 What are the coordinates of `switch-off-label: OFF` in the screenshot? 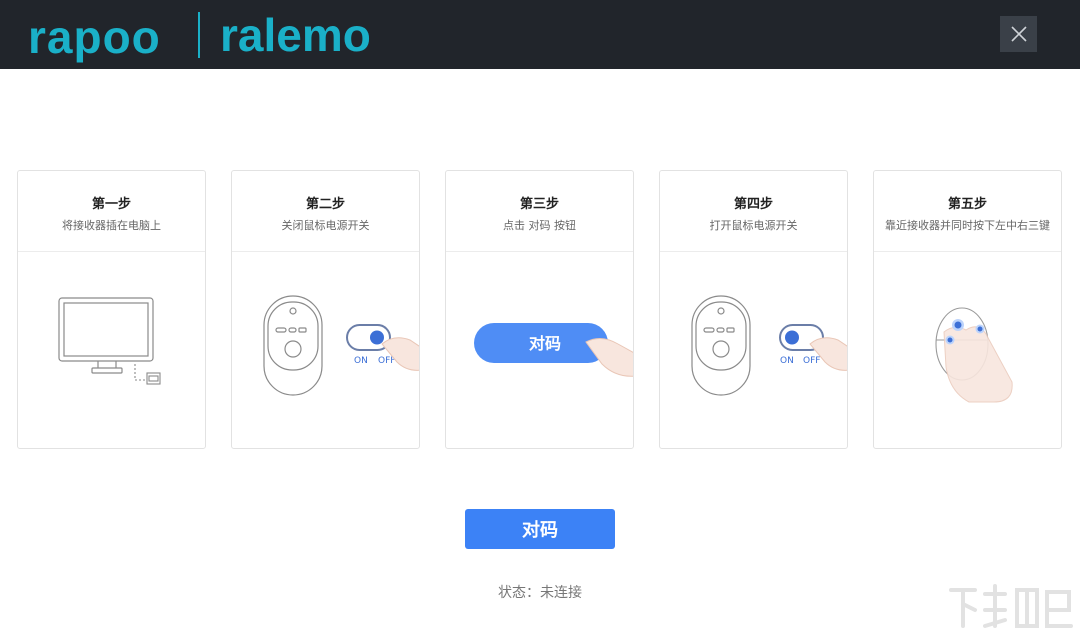 It's located at (811, 361).